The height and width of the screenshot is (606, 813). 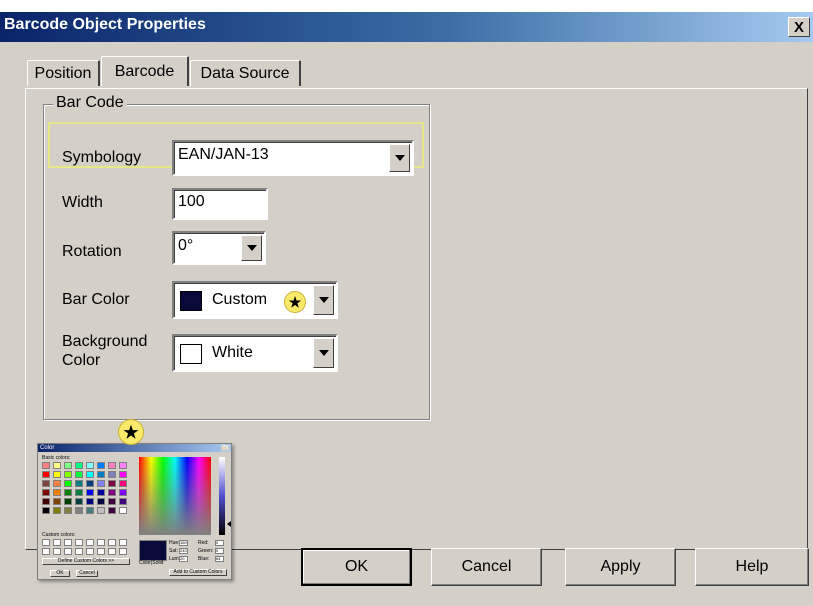 I want to click on ok-button-label: OK, so click(x=356, y=566).